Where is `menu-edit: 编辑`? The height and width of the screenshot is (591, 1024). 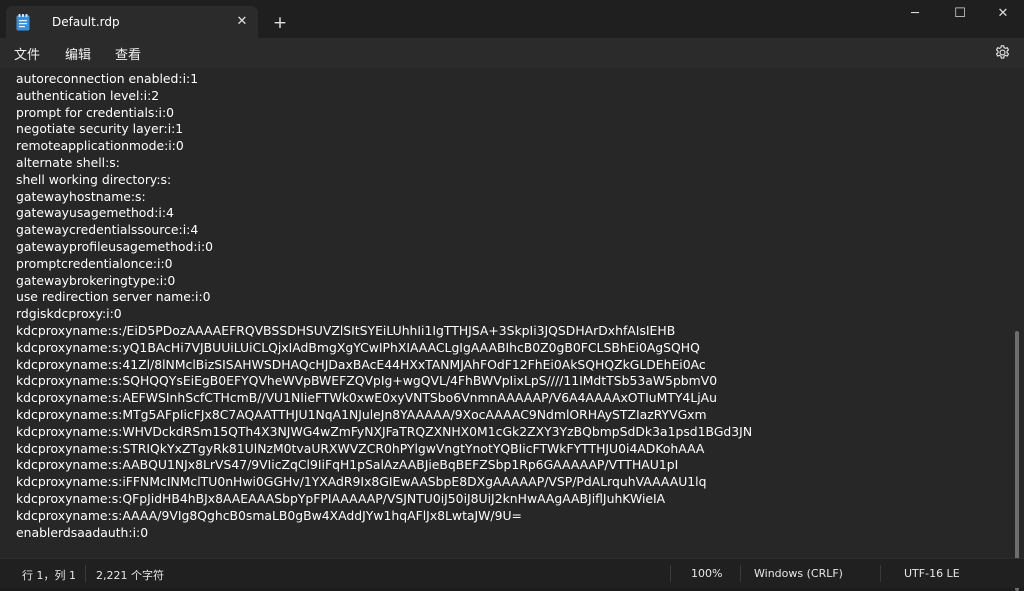
menu-edit: 编辑 is located at coordinates (78, 53).